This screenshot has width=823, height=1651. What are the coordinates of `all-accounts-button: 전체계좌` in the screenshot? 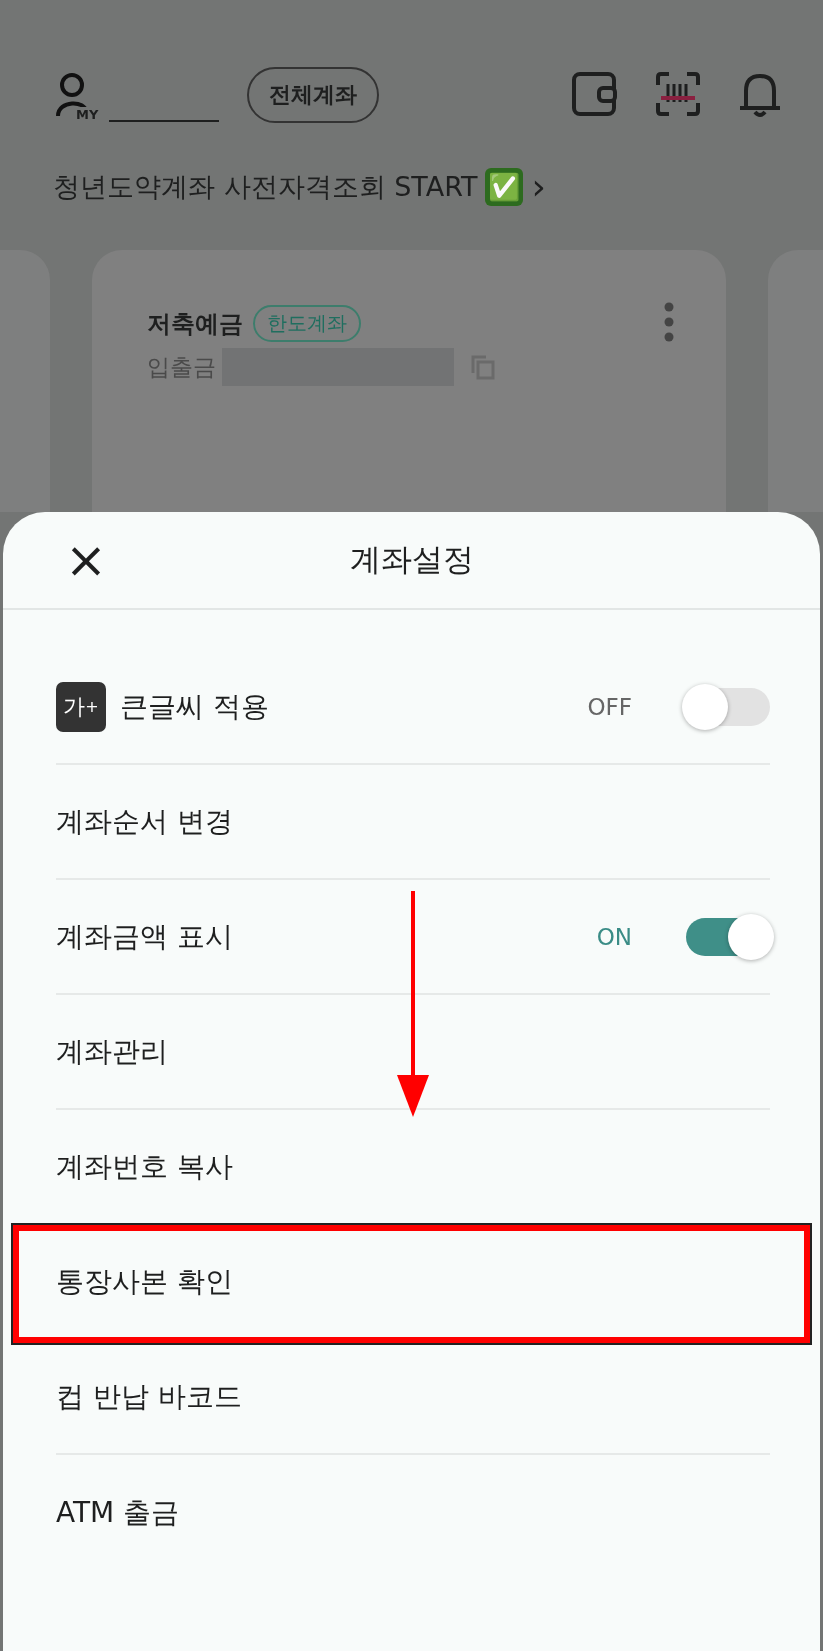 It's located at (313, 95).